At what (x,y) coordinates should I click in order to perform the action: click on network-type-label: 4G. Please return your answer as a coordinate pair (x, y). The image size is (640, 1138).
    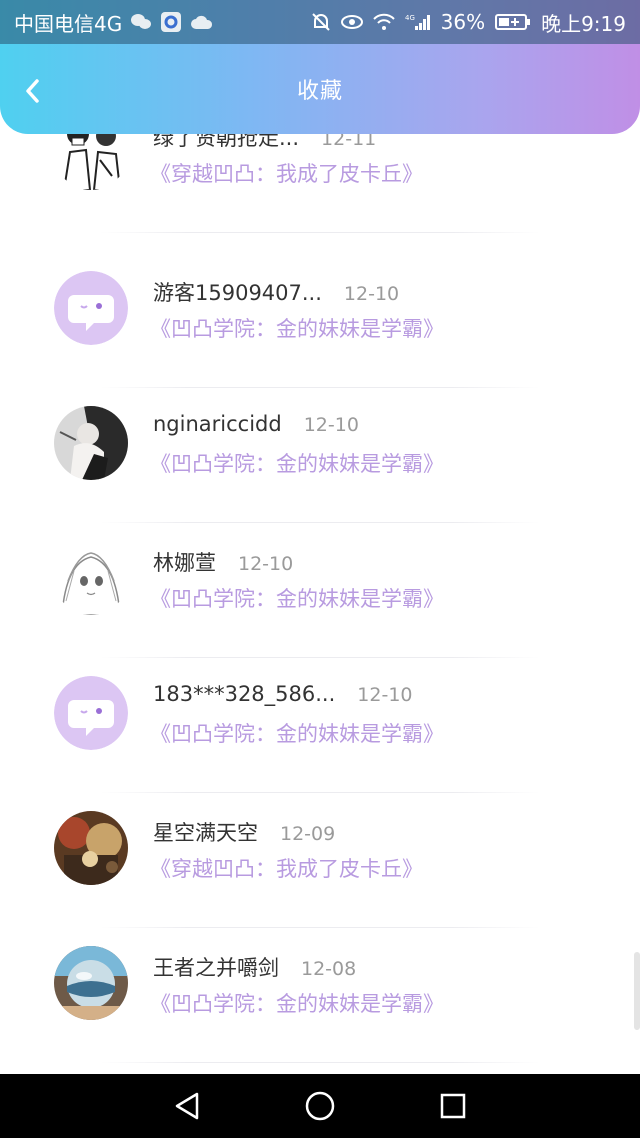
    Looking at the image, I should click on (410, 18).